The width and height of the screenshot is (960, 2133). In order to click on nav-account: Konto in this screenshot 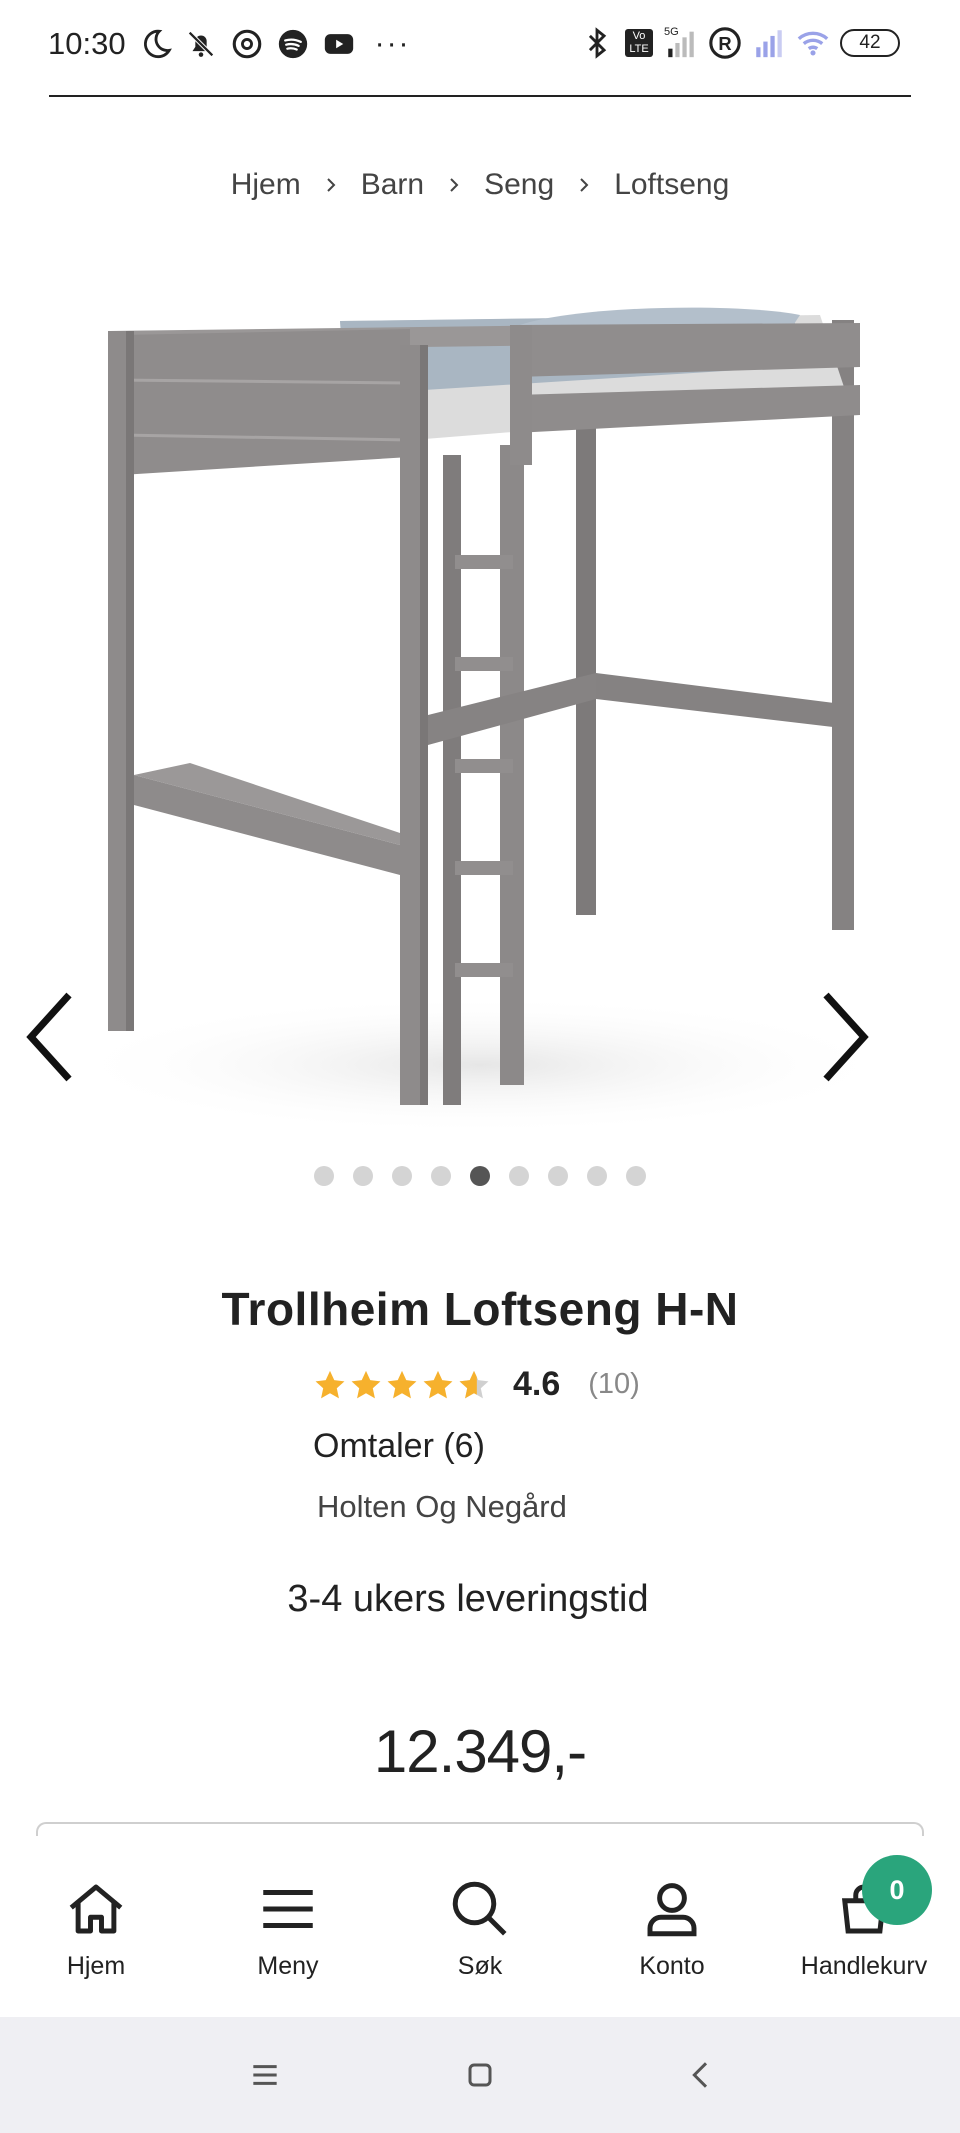, I will do `click(672, 1926)`.